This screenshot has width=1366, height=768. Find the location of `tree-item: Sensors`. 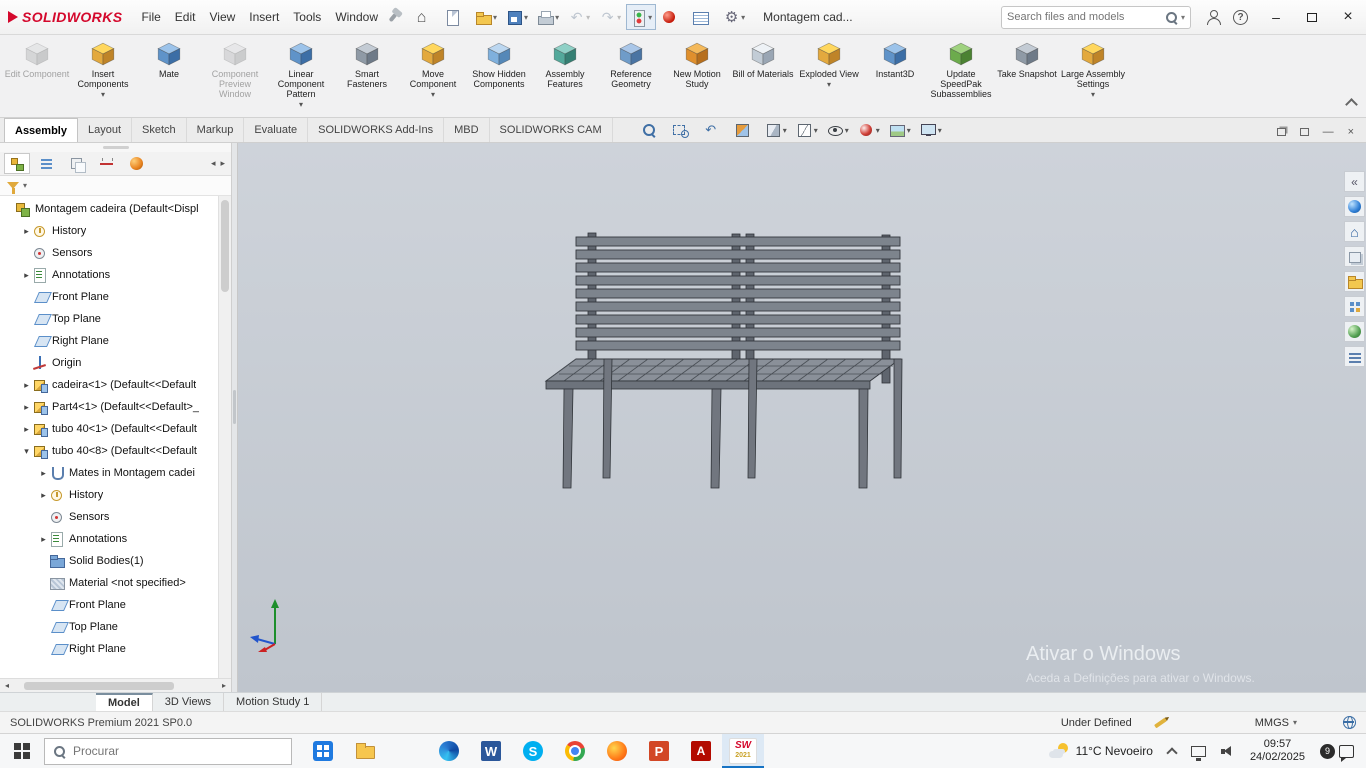

tree-item: Sensors is located at coordinates (109, 517).